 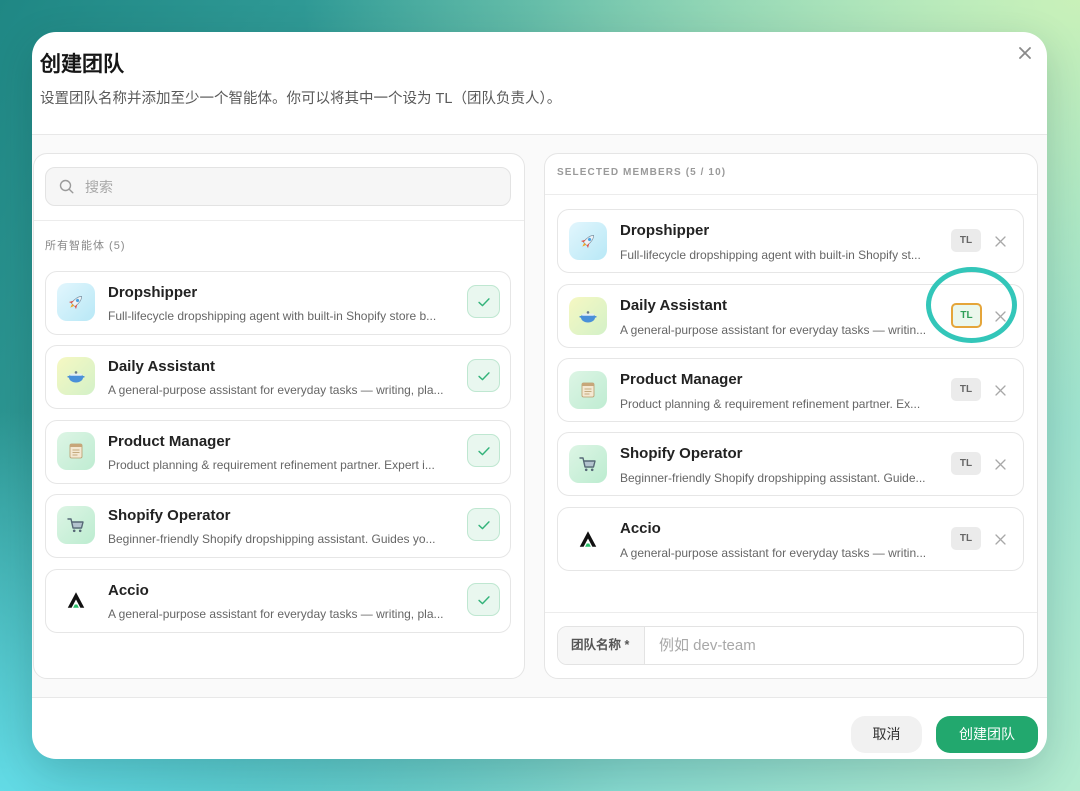 What do you see at coordinates (681, 379) in the screenshot?
I see `member-name: Product Manager` at bounding box center [681, 379].